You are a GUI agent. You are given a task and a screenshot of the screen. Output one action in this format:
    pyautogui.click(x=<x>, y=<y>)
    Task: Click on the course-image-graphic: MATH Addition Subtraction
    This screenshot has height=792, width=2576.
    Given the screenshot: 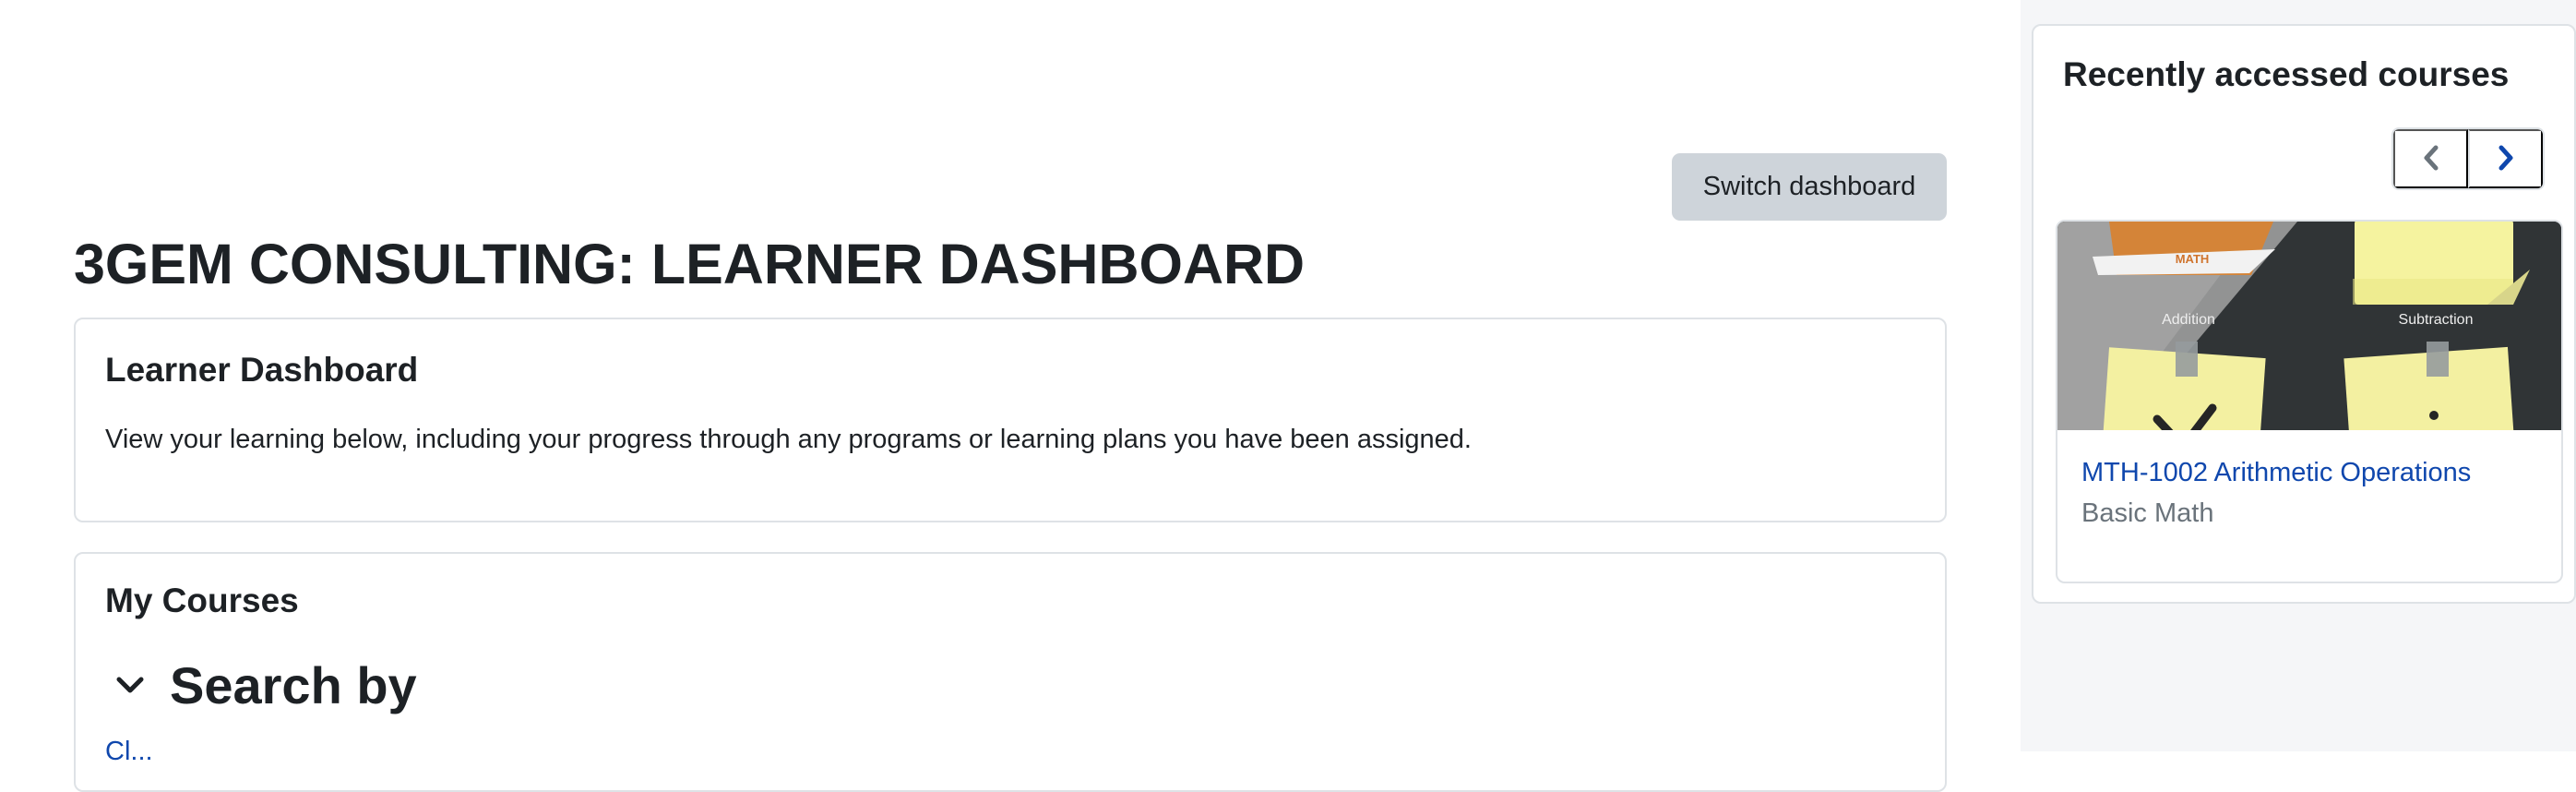 What is the action you would take?
    pyautogui.click(x=2309, y=326)
    